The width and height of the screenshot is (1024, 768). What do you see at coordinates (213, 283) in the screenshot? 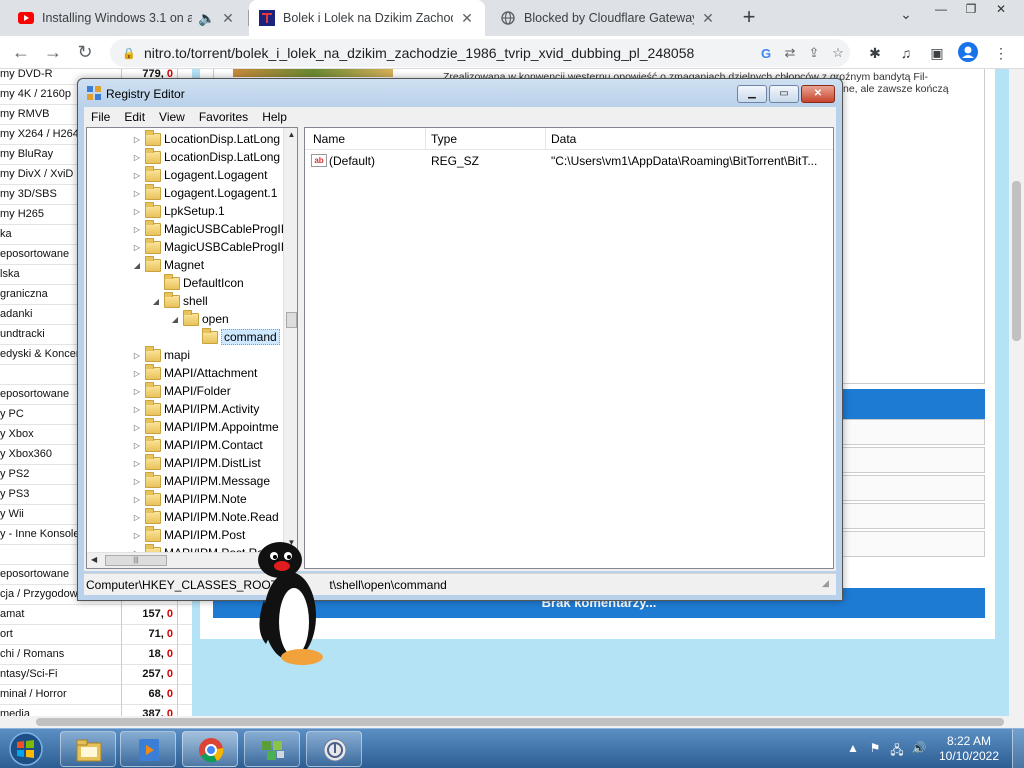
I see `tree-node-label: DefaultIcon` at bounding box center [213, 283].